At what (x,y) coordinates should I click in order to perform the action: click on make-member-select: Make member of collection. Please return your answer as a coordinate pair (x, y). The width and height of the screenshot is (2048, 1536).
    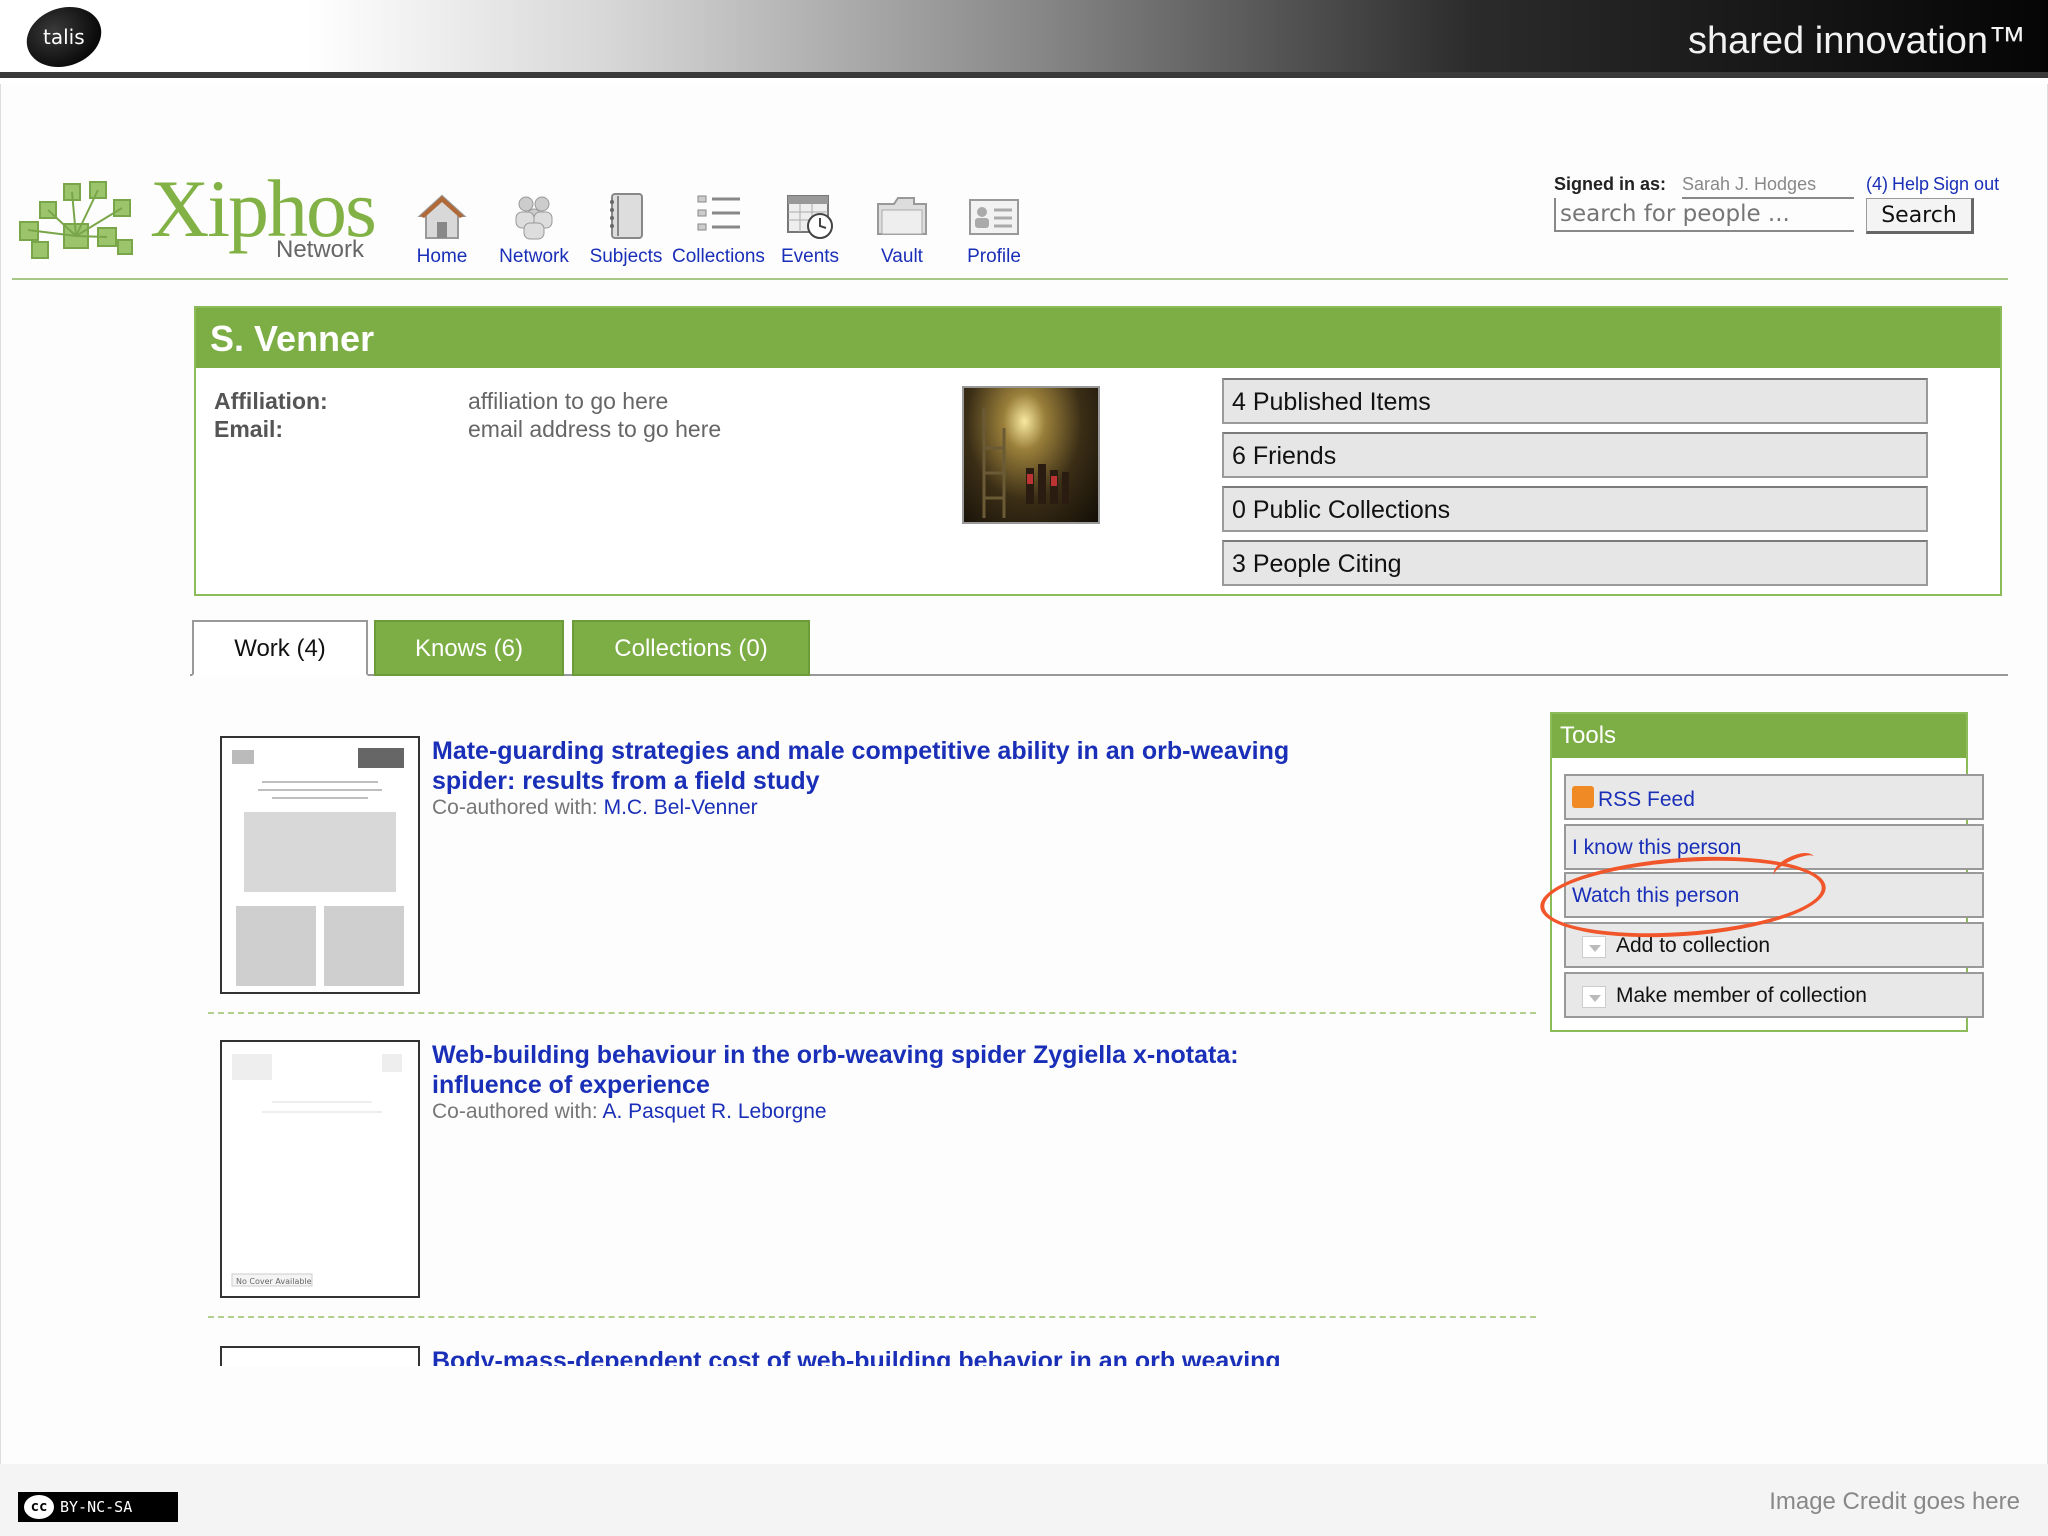
    Looking at the image, I should click on (1774, 995).